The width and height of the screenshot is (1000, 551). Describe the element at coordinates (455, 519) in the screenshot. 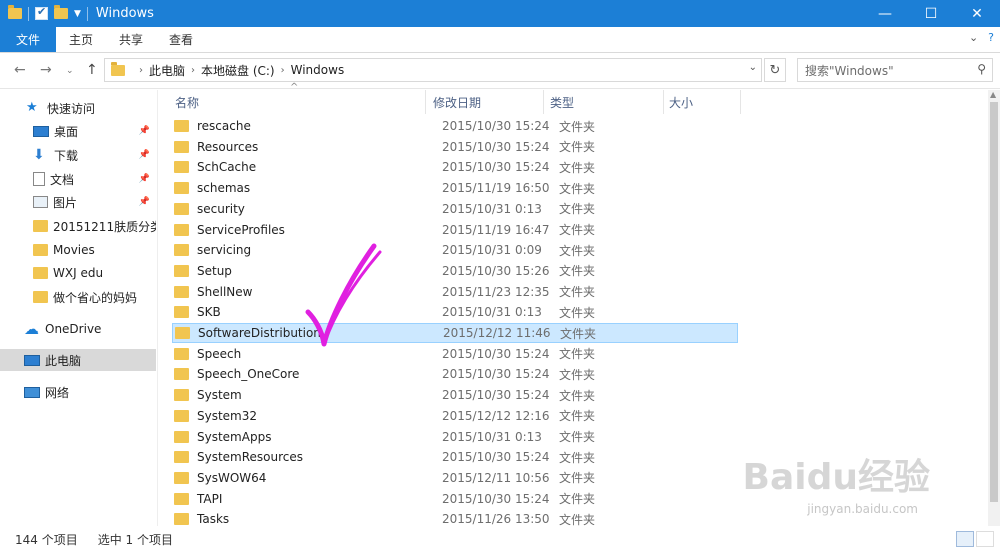

I see `file-row: Tasks 2015/11/26 13:50 文件夹` at that location.